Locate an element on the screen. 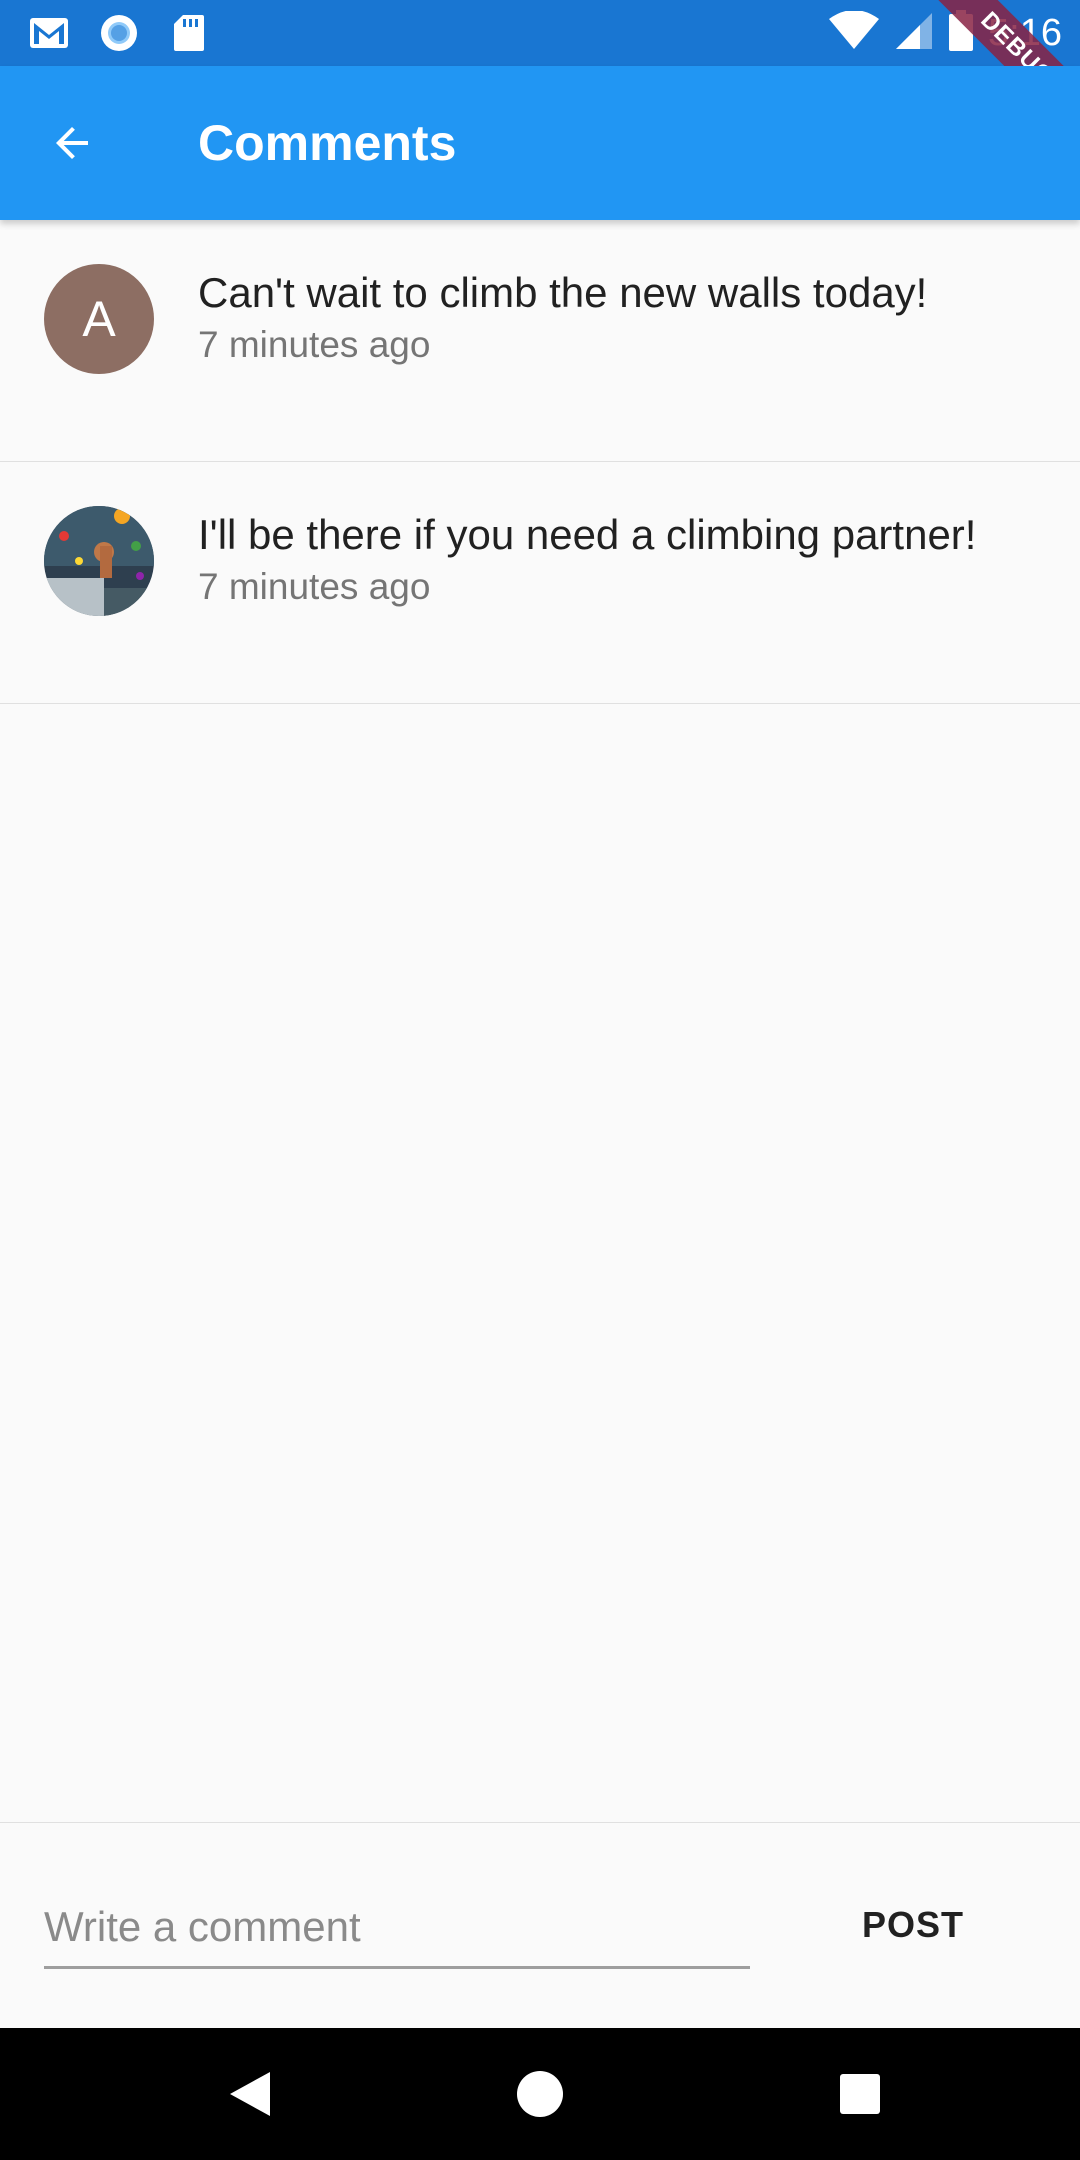 This screenshot has height=2160, width=1080. comment-input is located at coordinates (397, 1928).